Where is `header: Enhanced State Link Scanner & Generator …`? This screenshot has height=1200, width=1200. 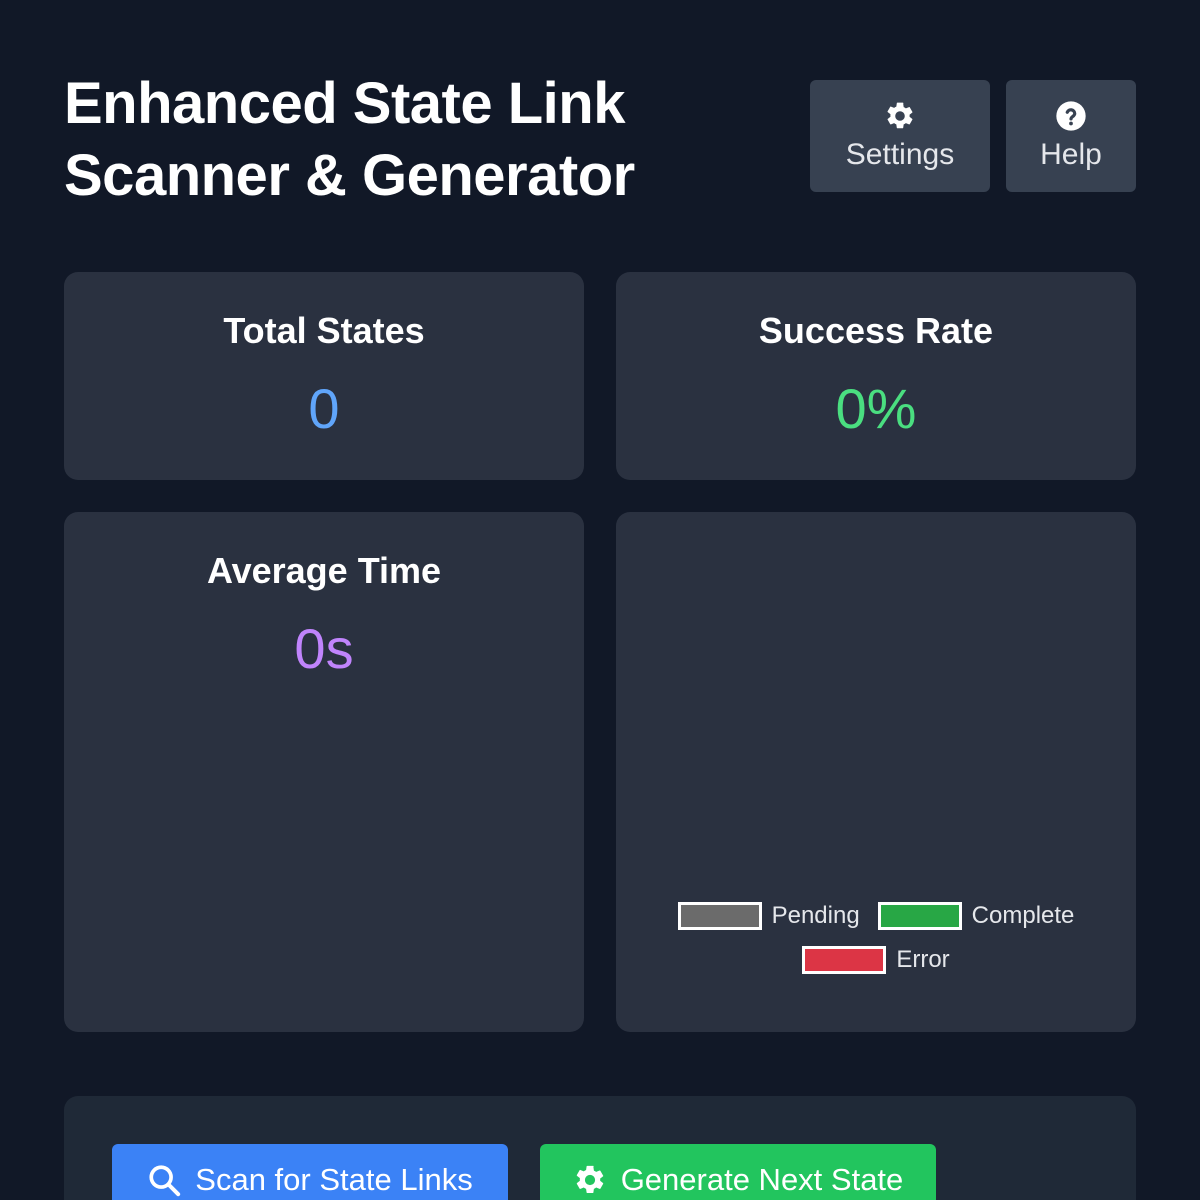
header: Enhanced State Link Scanner & Generator … is located at coordinates (600, 139).